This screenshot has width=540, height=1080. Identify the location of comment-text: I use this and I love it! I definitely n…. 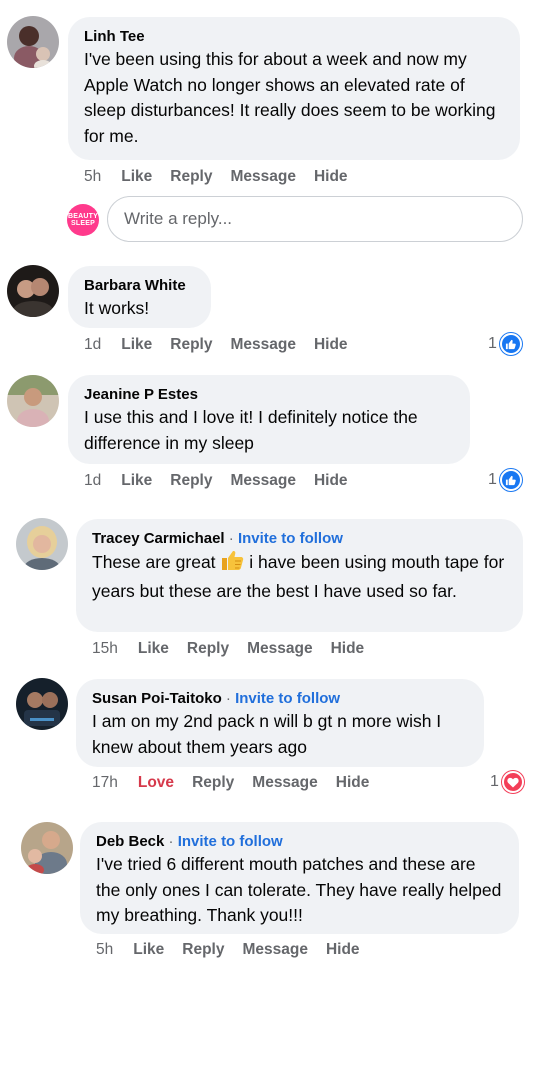
(251, 430).